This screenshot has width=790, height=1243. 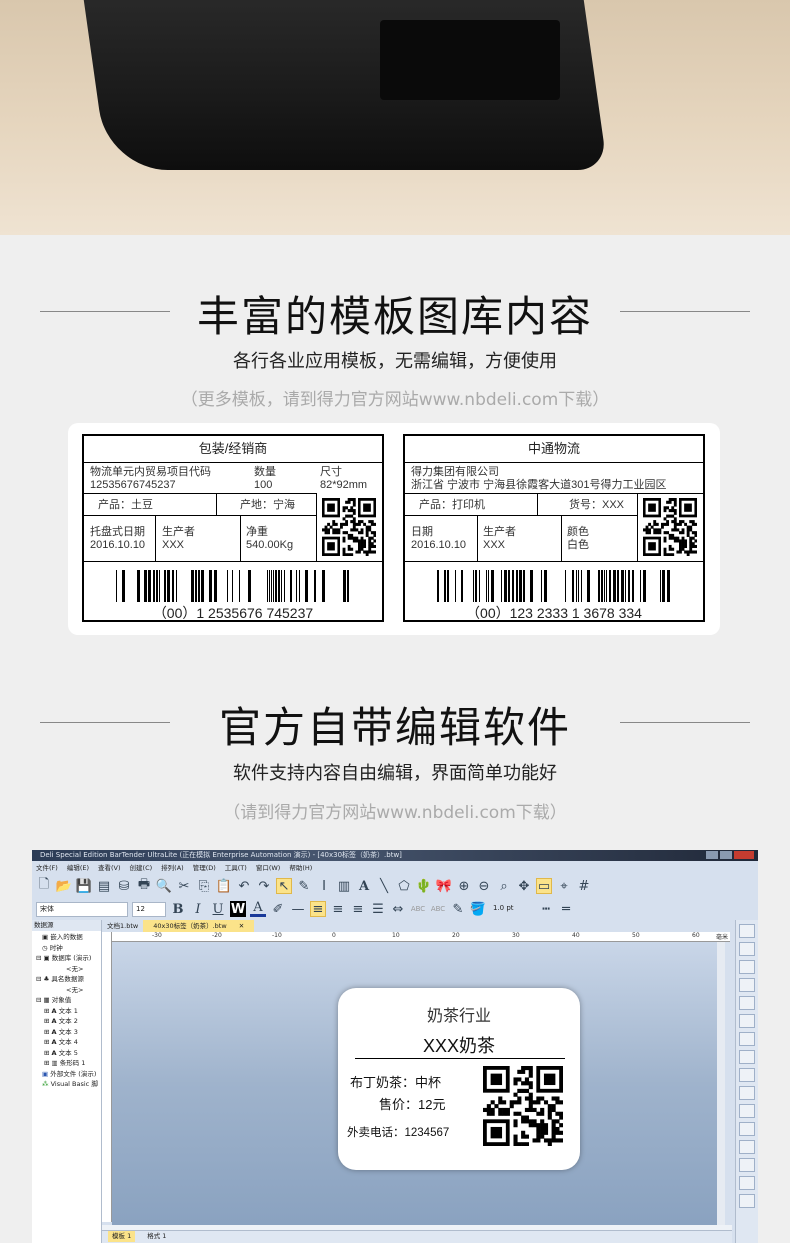 What do you see at coordinates (404, 886) in the screenshot?
I see `shape-tool-icon: ⬠` at bounding box center [404, 886].